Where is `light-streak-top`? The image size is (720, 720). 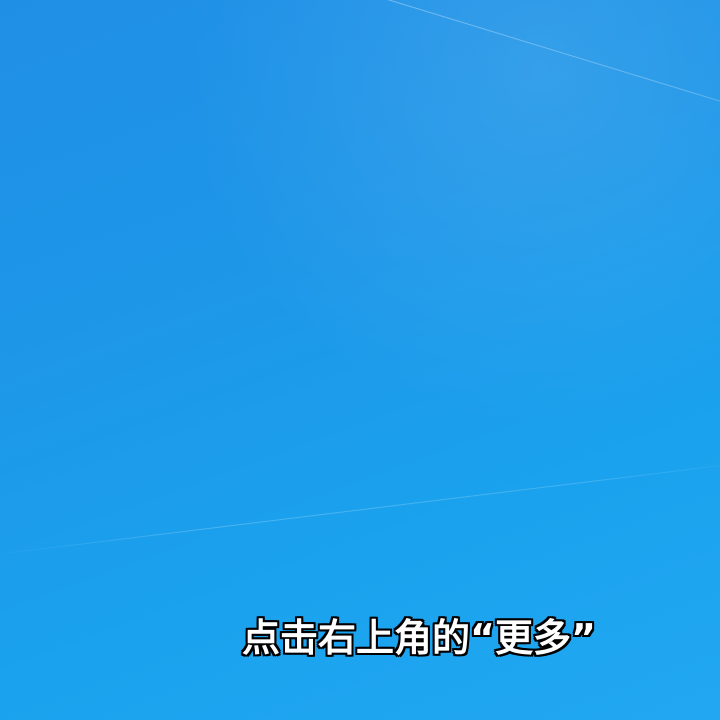
light-streak-top is located at coordinates (489, 71).